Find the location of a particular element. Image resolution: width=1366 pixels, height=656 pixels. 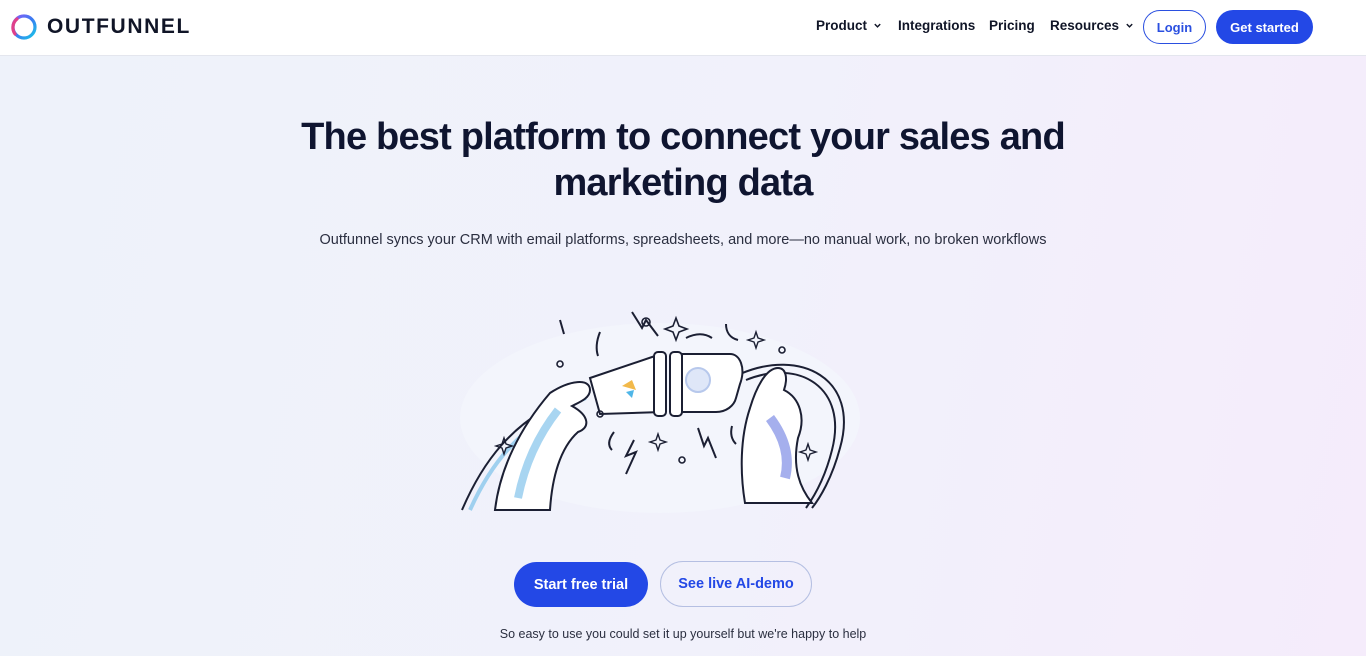

start-free-trial-button: Start free trial is located at coordinates (581, 584).